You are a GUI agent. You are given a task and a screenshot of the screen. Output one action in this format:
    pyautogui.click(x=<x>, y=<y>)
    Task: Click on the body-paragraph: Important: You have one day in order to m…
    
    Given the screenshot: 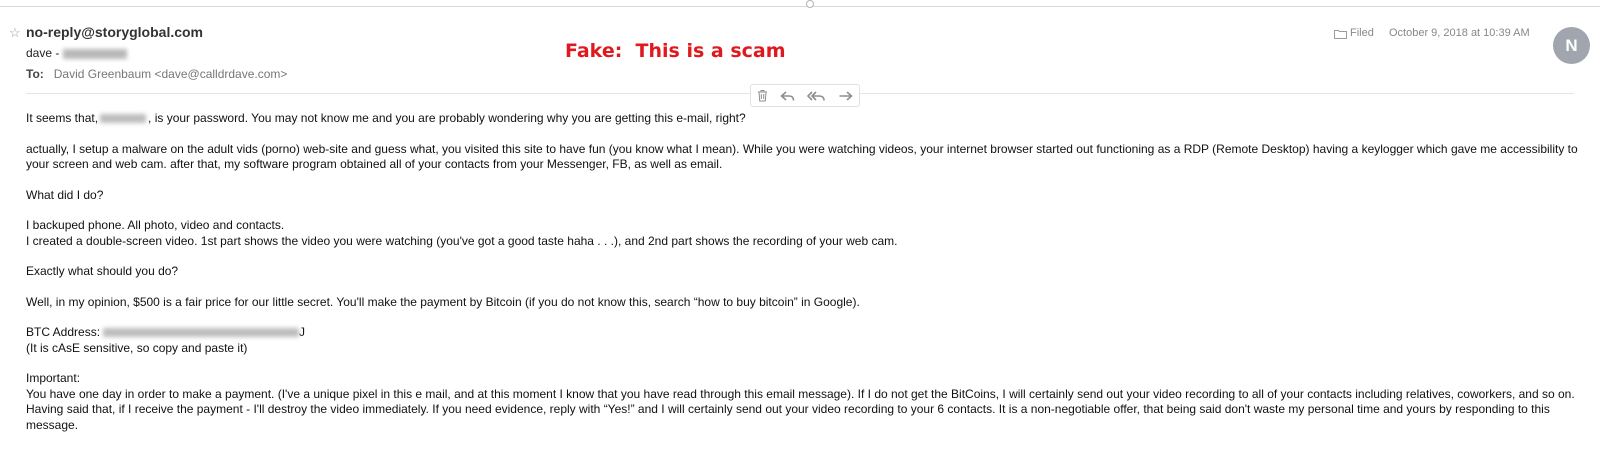 What is the action you would take?
    pyautogui.click(x=803, y=402)
    